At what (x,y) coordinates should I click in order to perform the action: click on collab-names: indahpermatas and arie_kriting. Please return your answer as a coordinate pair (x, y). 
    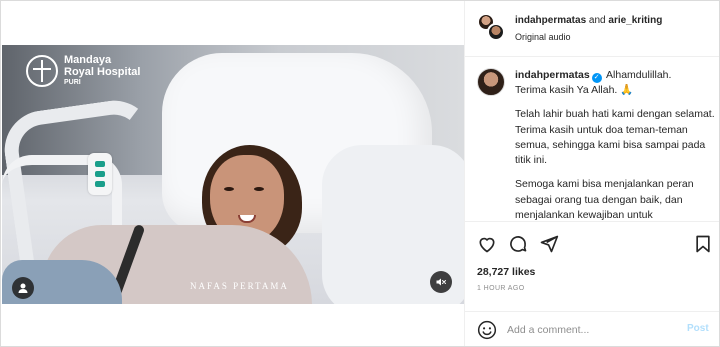
    Looking at the image, I should click on (588, 20).